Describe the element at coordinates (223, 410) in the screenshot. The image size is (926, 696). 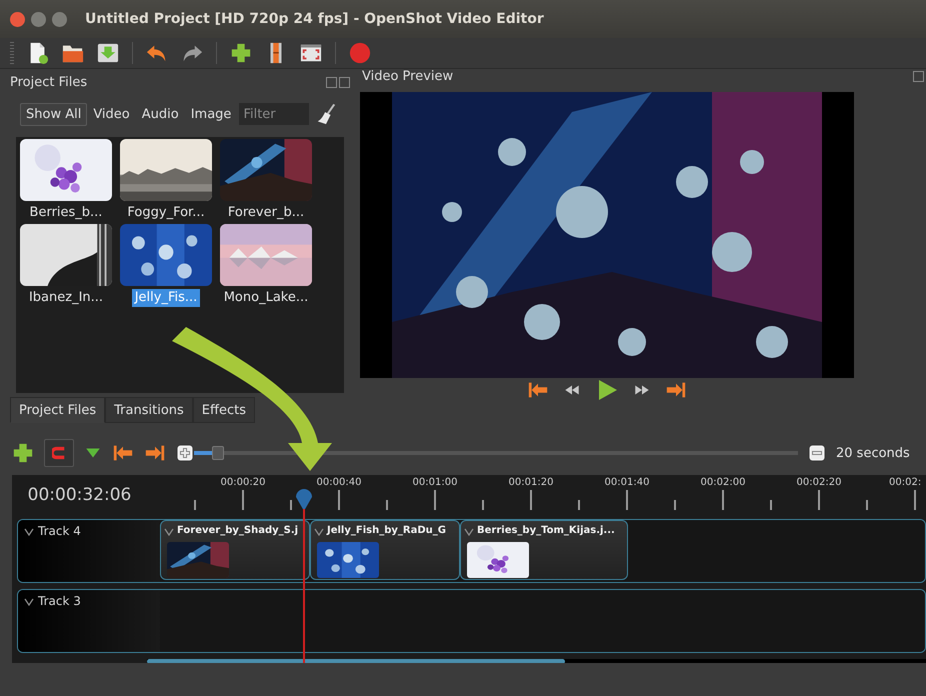
I see `panel-tab: Effects` at that location.